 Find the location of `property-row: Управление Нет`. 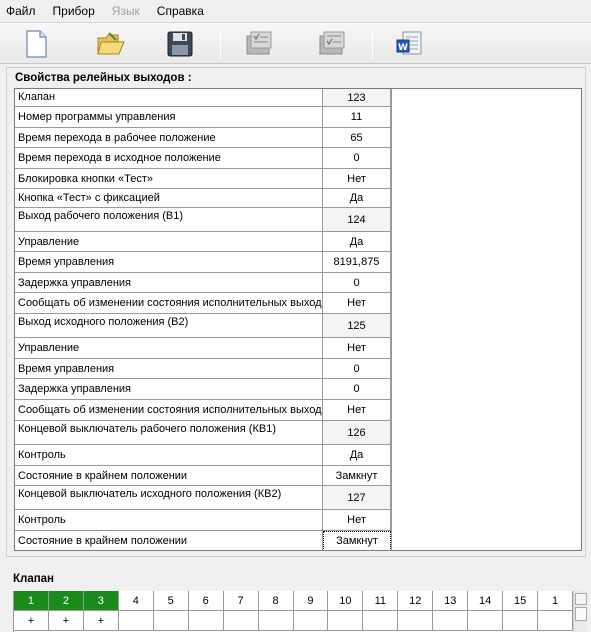

property-row: Управление Нет is located at coordinates (207, 348).